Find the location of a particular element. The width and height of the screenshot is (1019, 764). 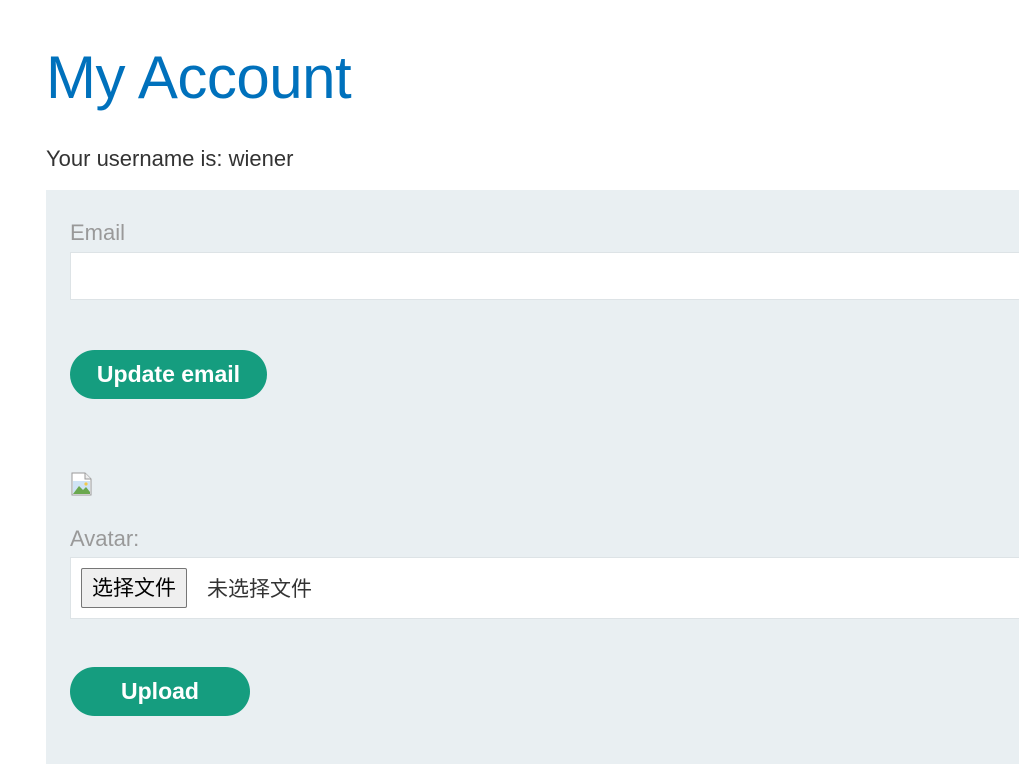

file-status-text: 未选择文件 is located at coordinates (259, 589).